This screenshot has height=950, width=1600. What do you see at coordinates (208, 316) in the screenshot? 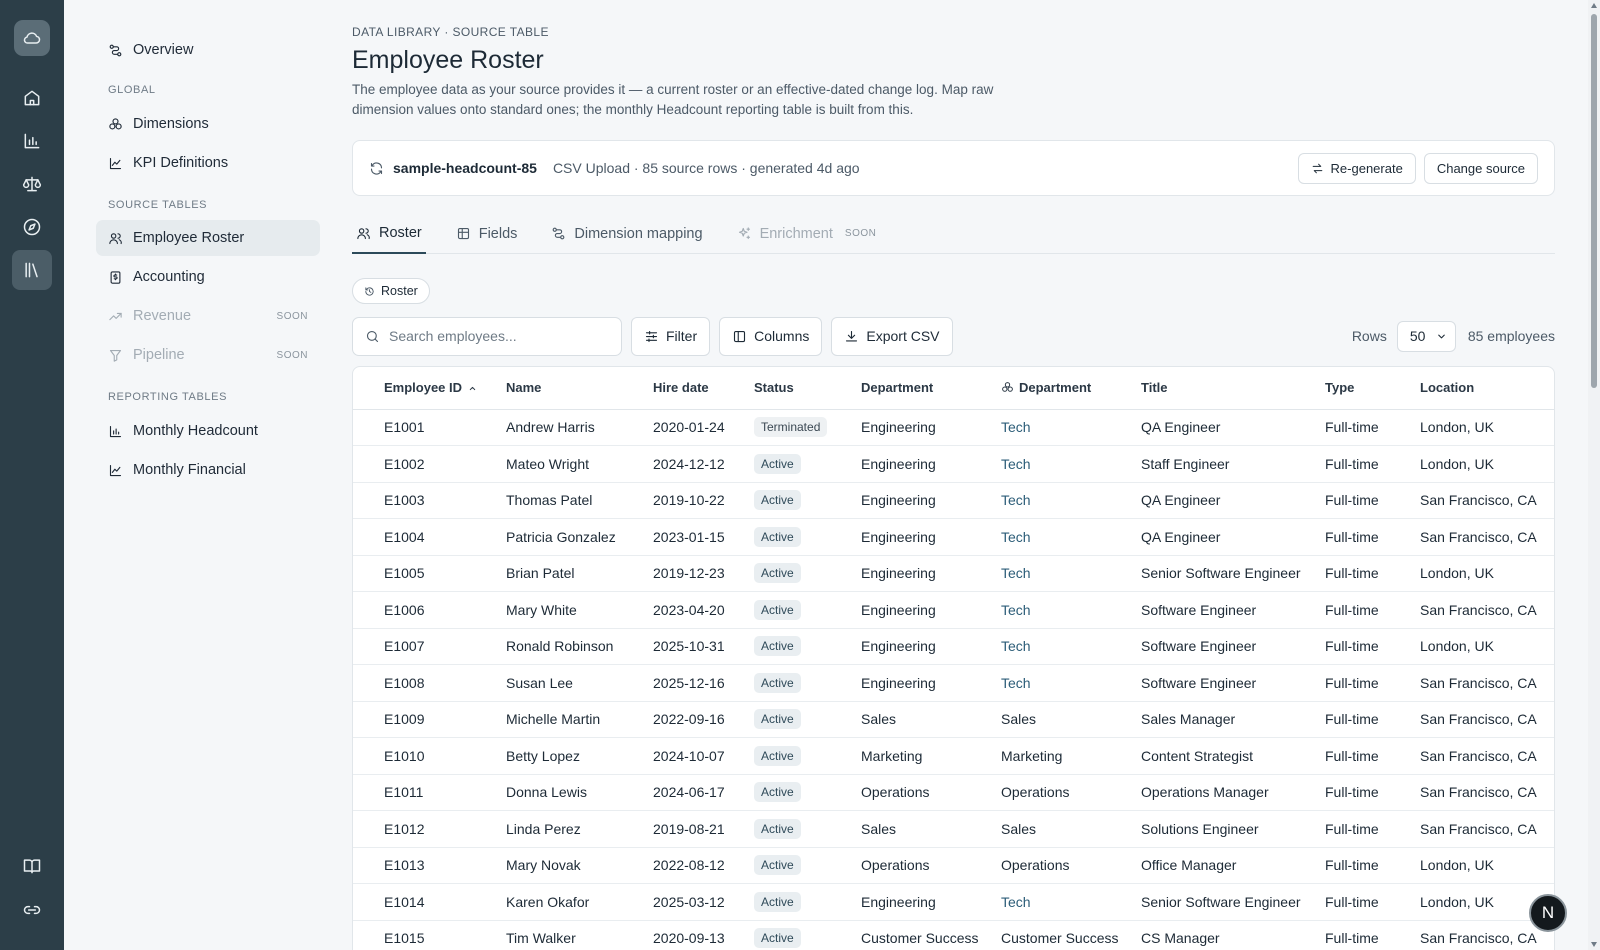
I see `sidebar-item-revenue: Revenue SOON` at bounding box center [208, 316].